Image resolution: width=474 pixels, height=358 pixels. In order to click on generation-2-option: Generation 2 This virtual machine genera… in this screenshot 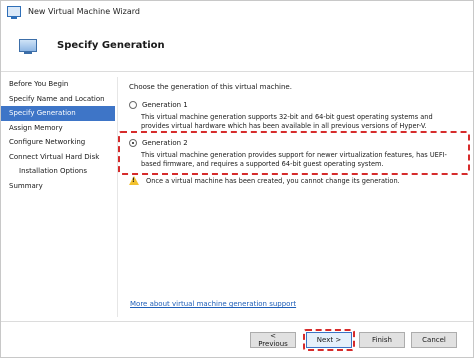, I will do `click(295, 154)`.